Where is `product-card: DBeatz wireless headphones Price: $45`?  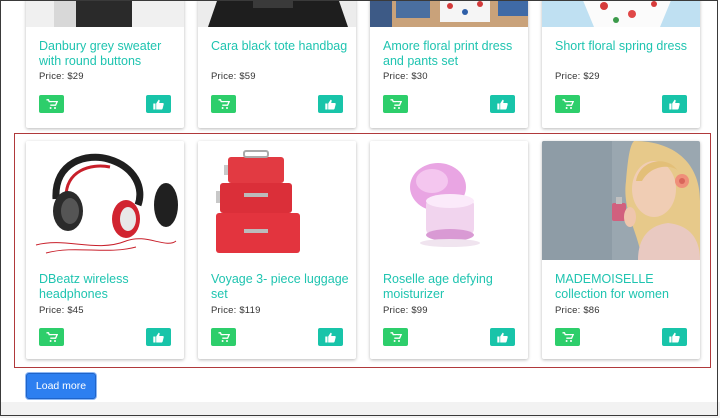
product-card: DBeatz wireless headphones Price: $45 is located at coordinates (105, 250).